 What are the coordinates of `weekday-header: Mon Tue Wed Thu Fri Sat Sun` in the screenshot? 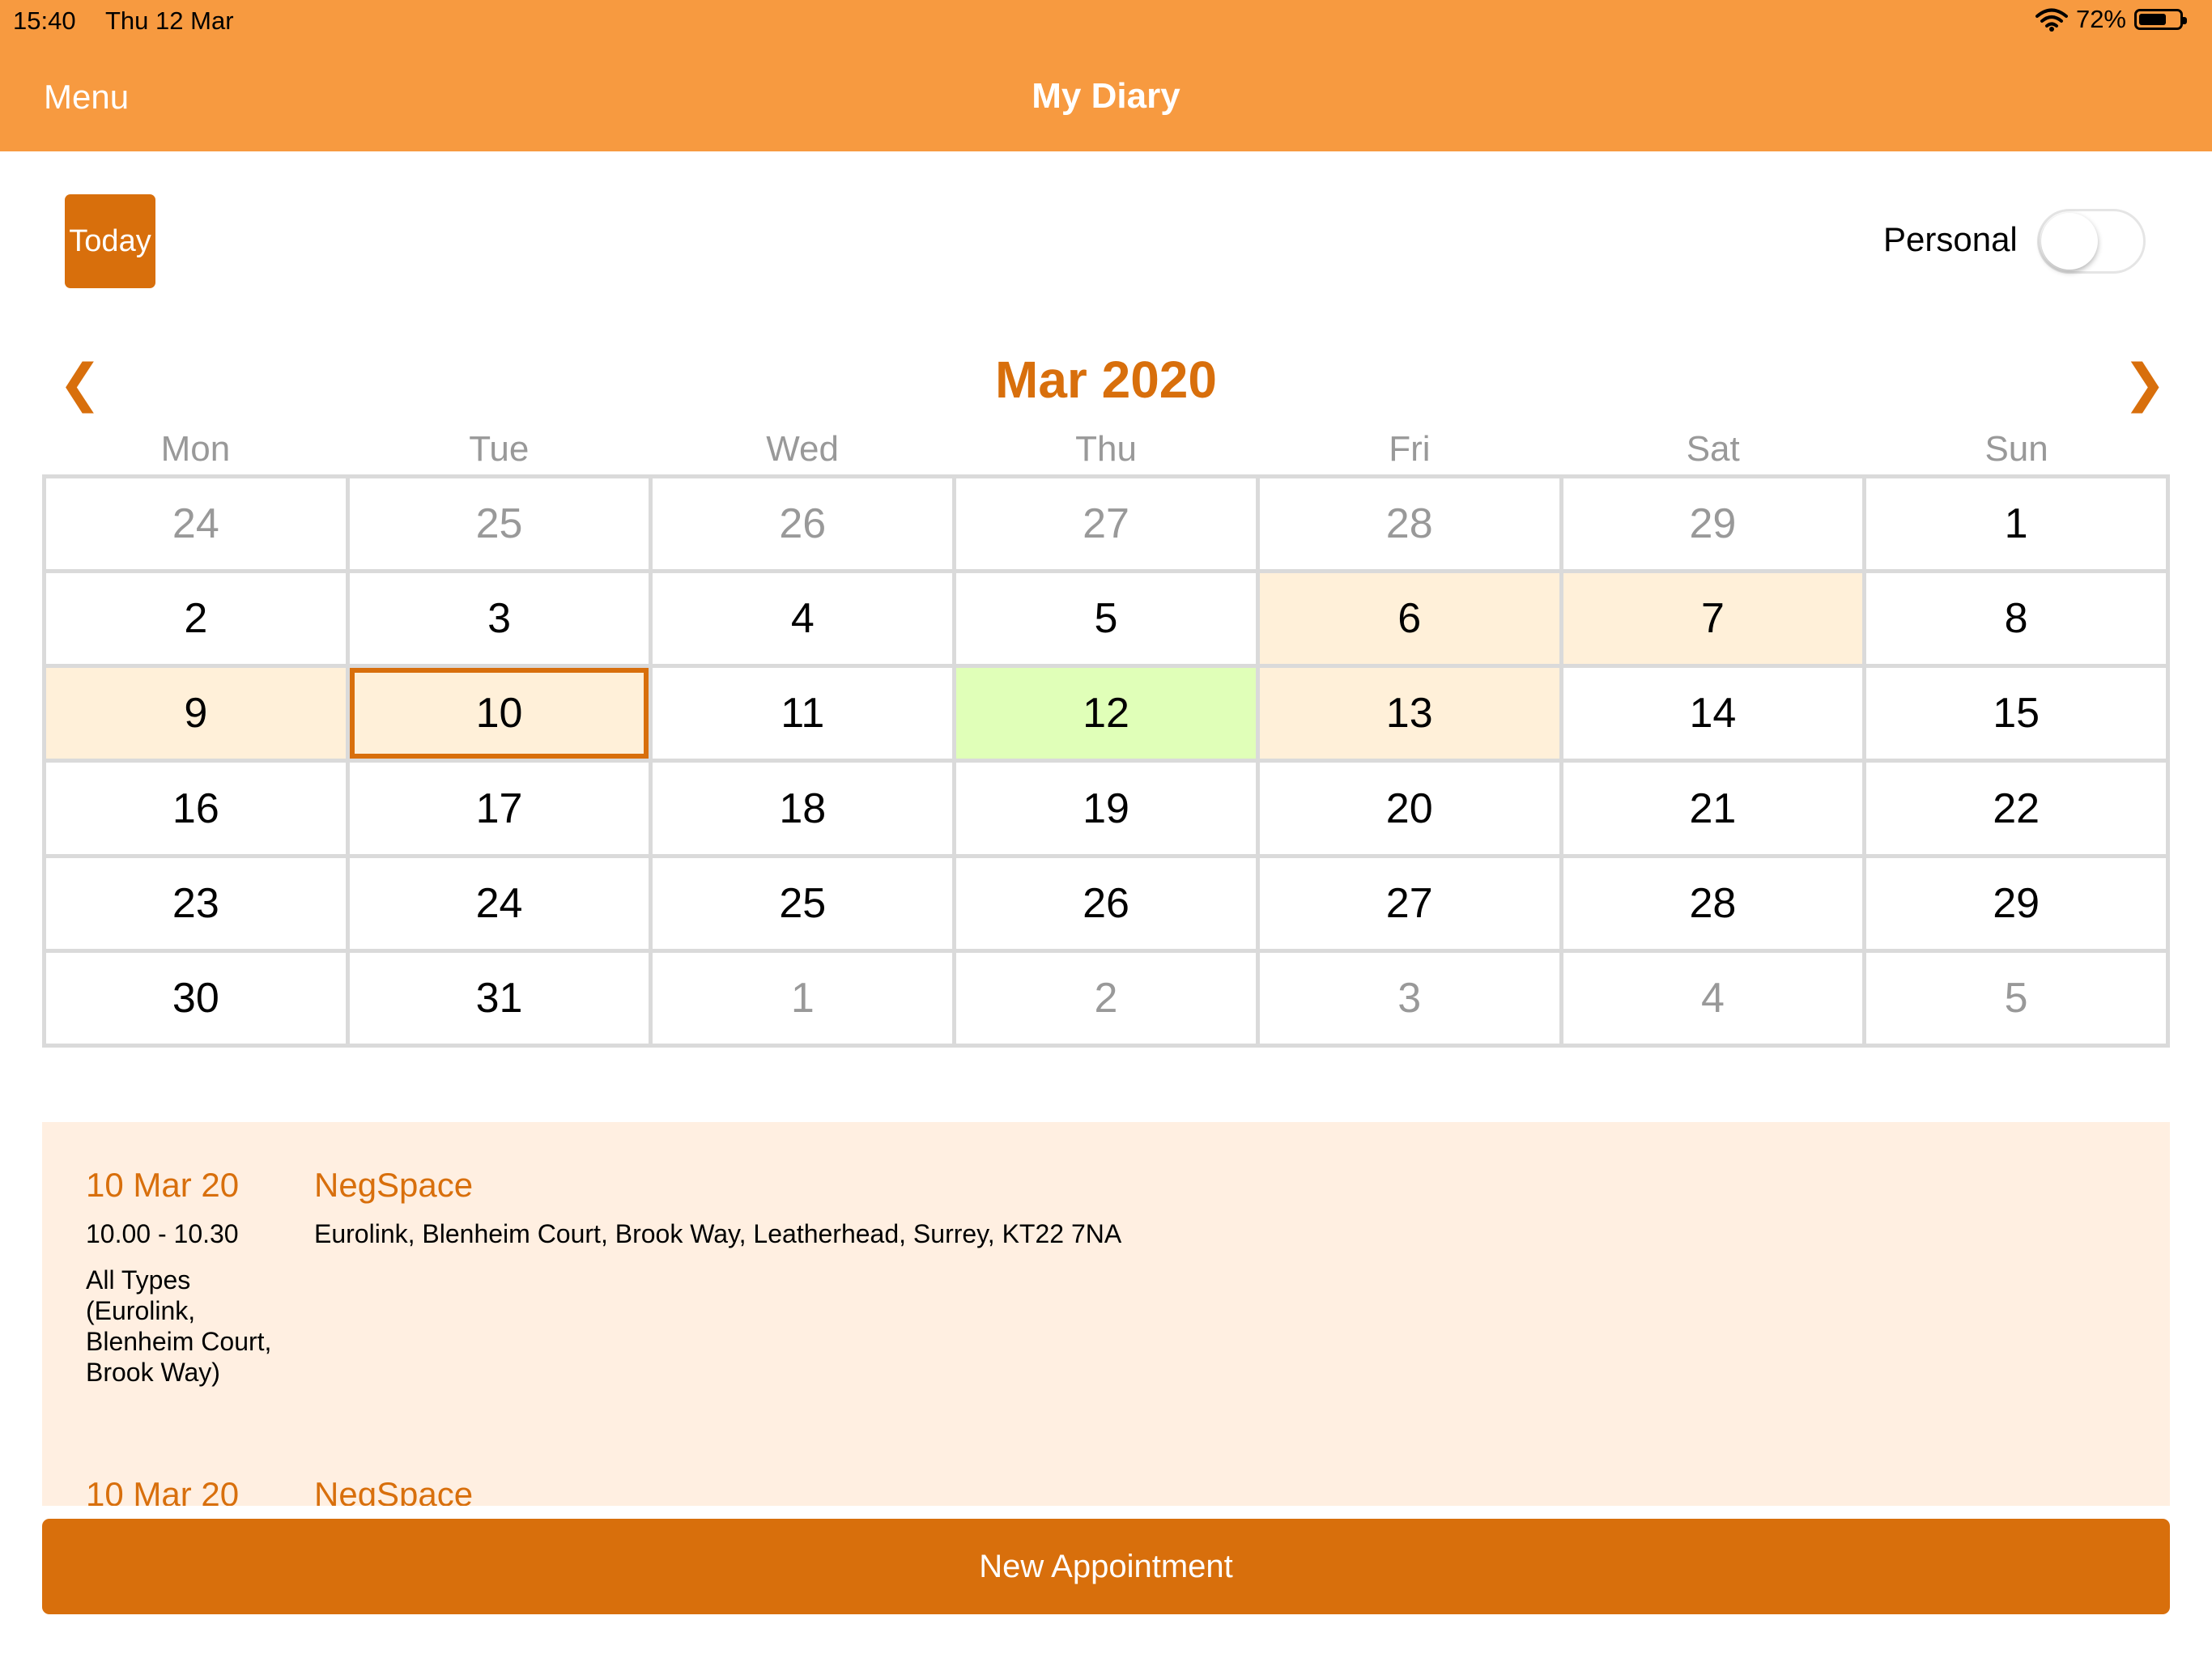 It's located at (1106, 453).